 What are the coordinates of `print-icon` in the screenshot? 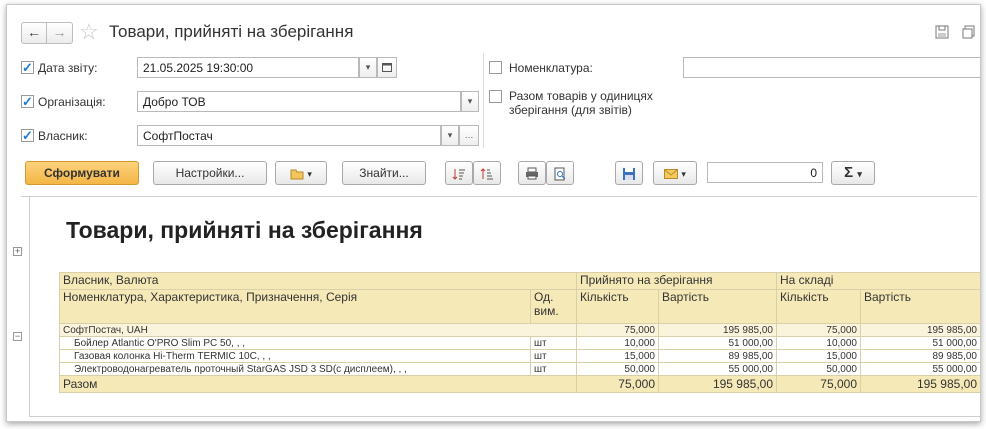 It's located at (532, 173).